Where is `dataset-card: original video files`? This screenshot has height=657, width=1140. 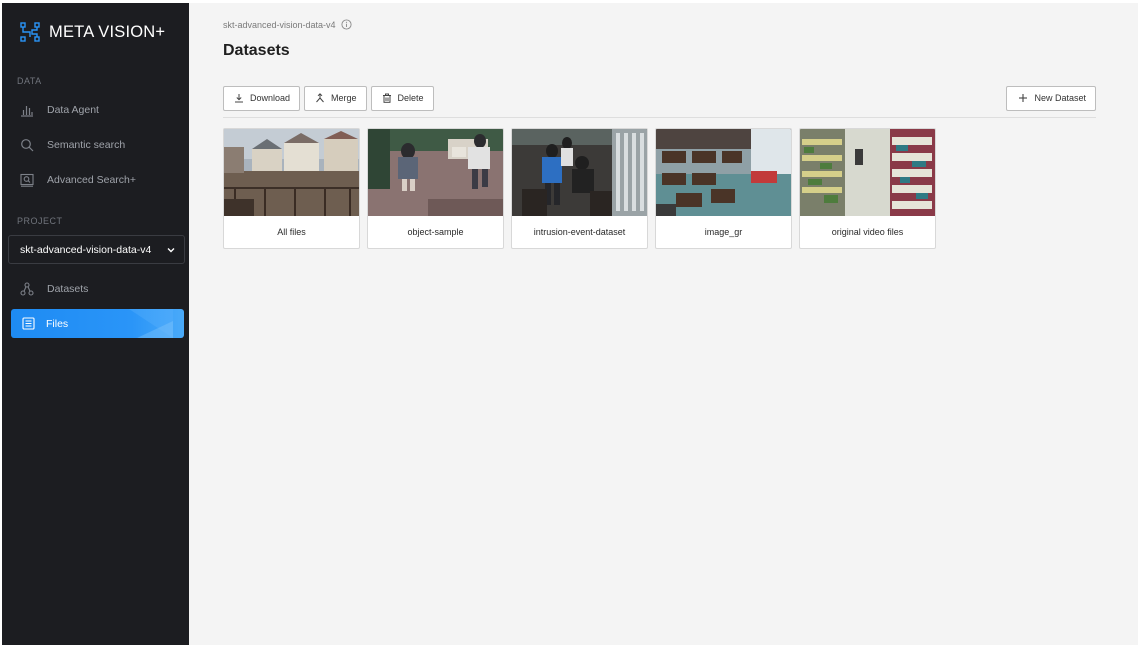 dataset-card: original video files is located at coordinates (867, 188).